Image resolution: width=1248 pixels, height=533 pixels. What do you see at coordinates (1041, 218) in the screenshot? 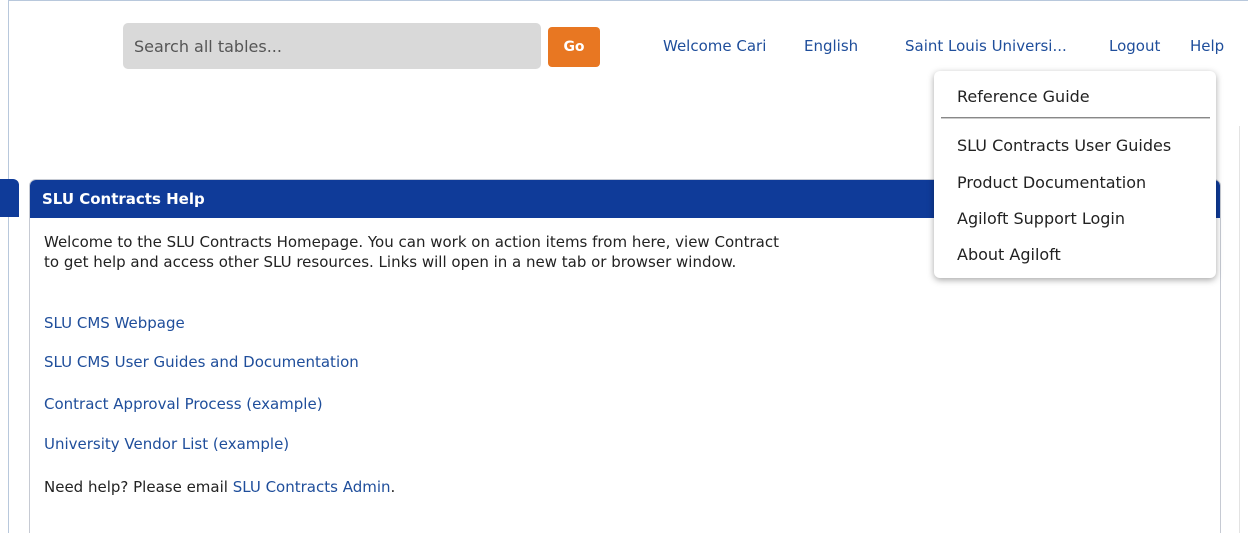
I see `menu-item-agiloft-support-login: Agiloft Support Login` at bounding box center [1041, 218].